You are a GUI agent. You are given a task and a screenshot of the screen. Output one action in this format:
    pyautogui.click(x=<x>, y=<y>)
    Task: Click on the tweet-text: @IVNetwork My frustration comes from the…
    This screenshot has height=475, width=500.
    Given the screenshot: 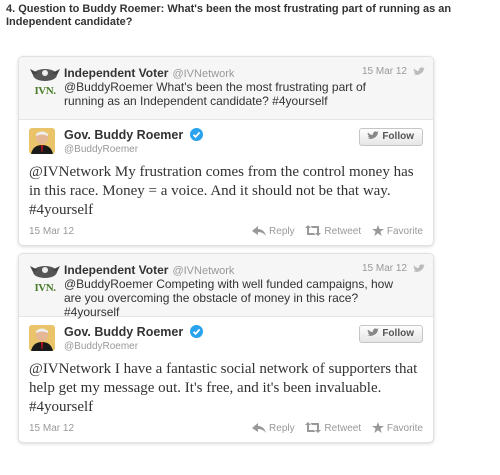 What is the action you would take?
    pyautogui.click(x=221, y=191)
    